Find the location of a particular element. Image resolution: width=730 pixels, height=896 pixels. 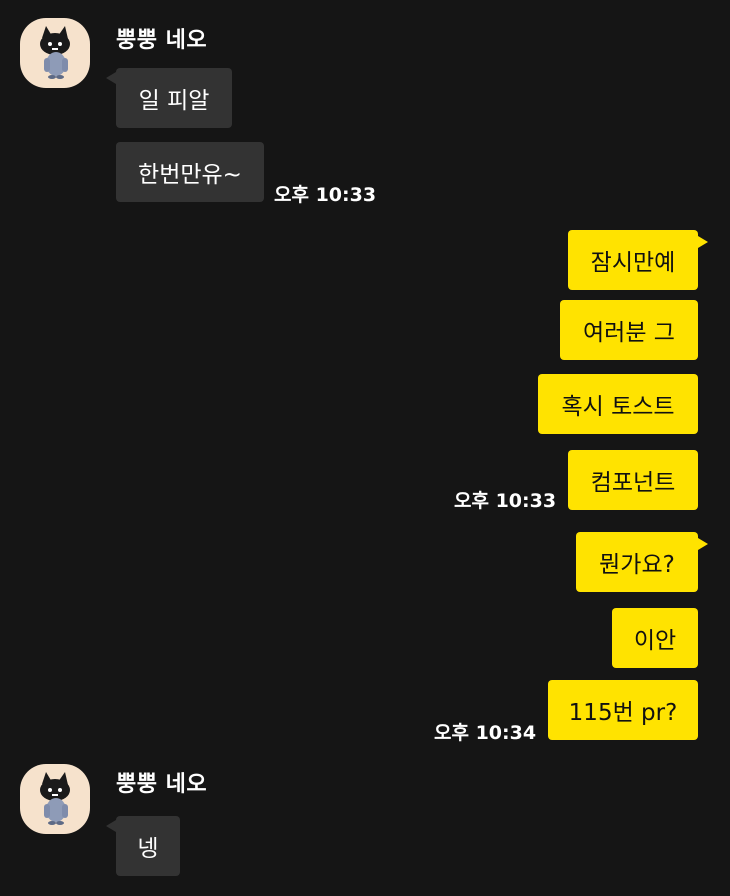

message-text: 뭔가요? is located at coordinates (637, 565).